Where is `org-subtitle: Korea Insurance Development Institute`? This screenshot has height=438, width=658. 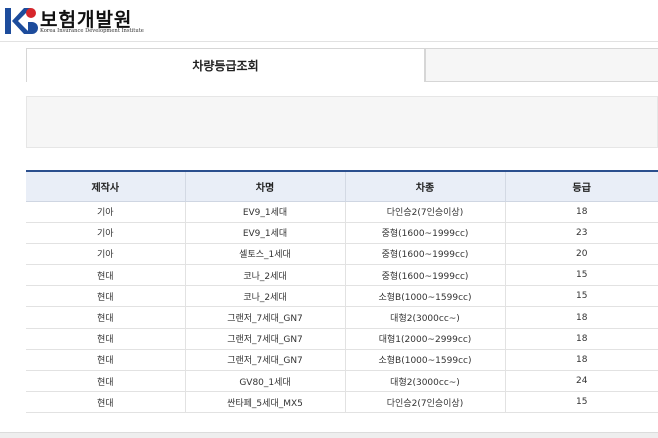
org-subtitle: Korea Insurance Development Institute is located at coordinates (92, 31).